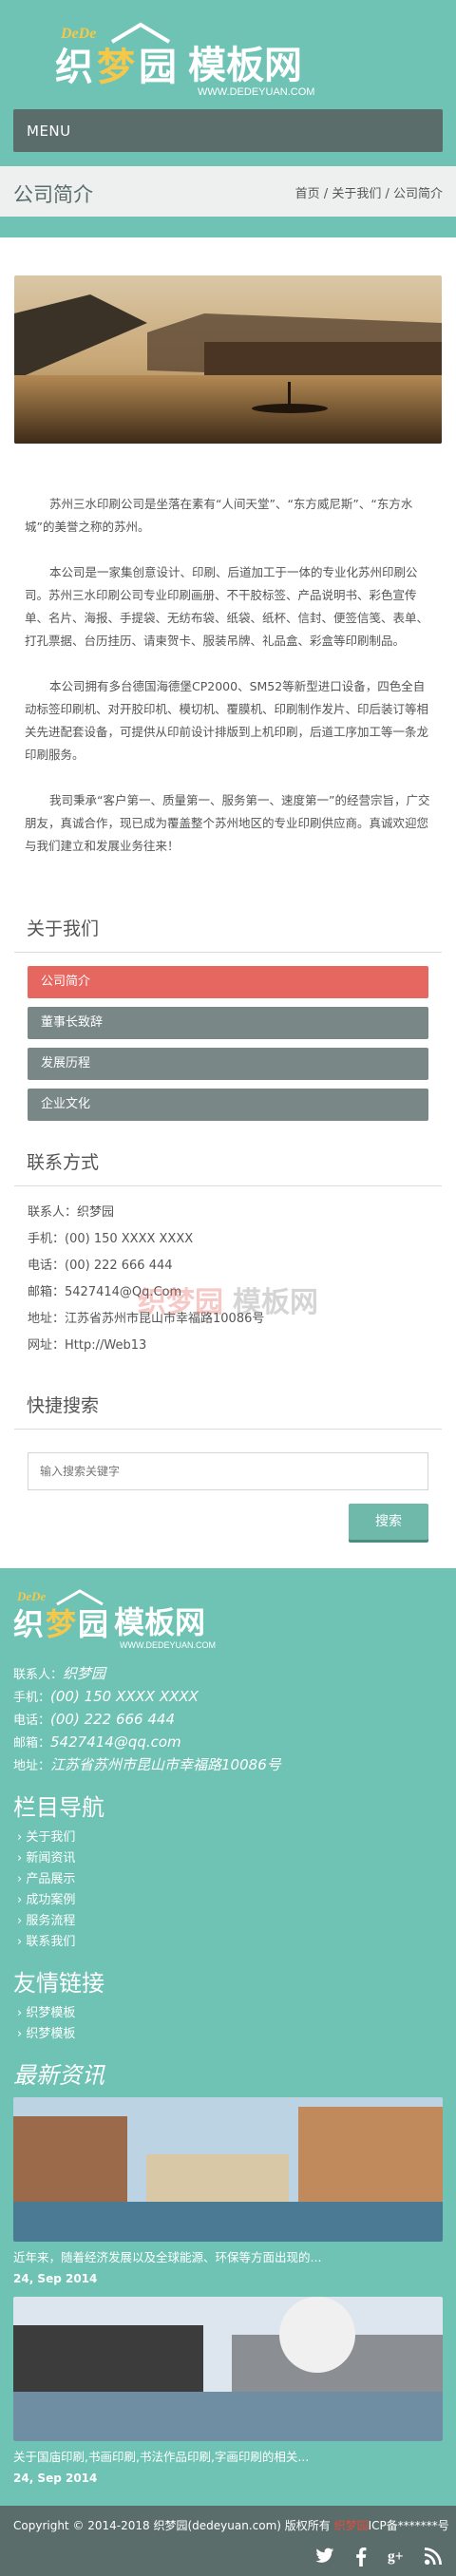 The image size is (456, 2576). I want to click on sidebar-item-history: 发展历程, so click(228, 1064).